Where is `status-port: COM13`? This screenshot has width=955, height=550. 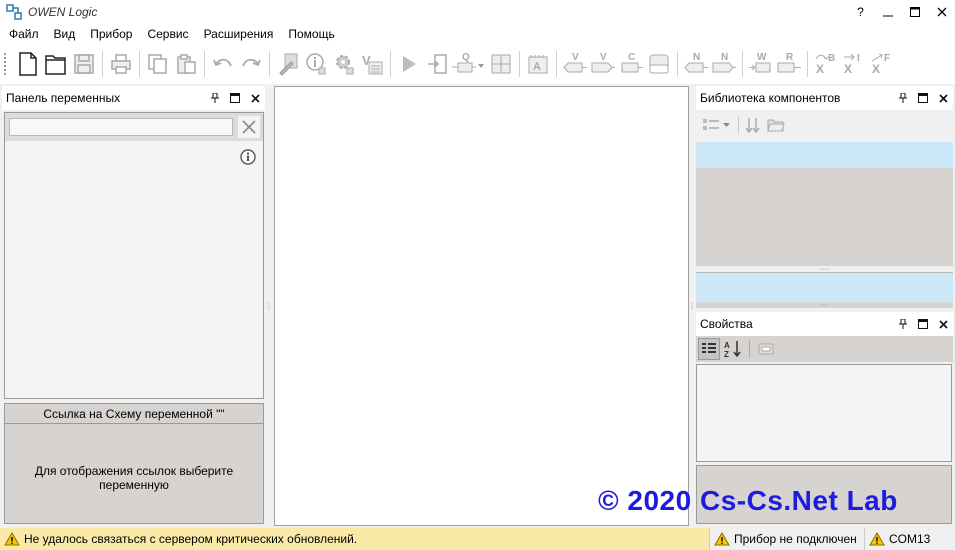 status-port: COM13 is located at coordinates (908, 539).